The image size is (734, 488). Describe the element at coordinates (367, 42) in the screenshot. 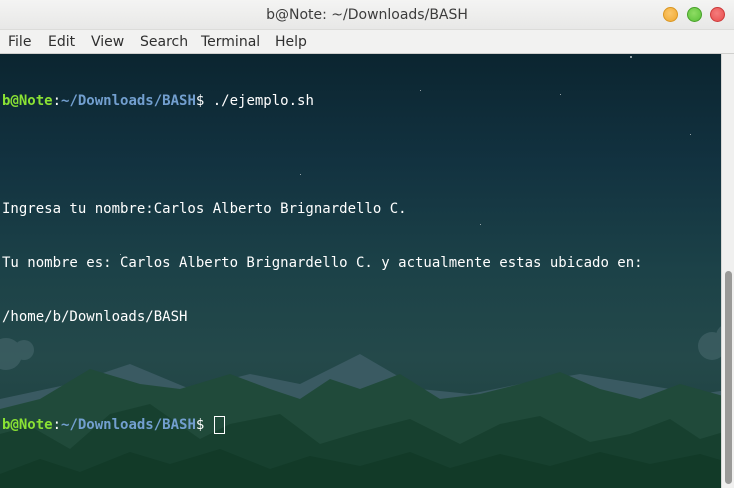

I see `menu-bar: File Edit View Search Terminal Help` at that location.